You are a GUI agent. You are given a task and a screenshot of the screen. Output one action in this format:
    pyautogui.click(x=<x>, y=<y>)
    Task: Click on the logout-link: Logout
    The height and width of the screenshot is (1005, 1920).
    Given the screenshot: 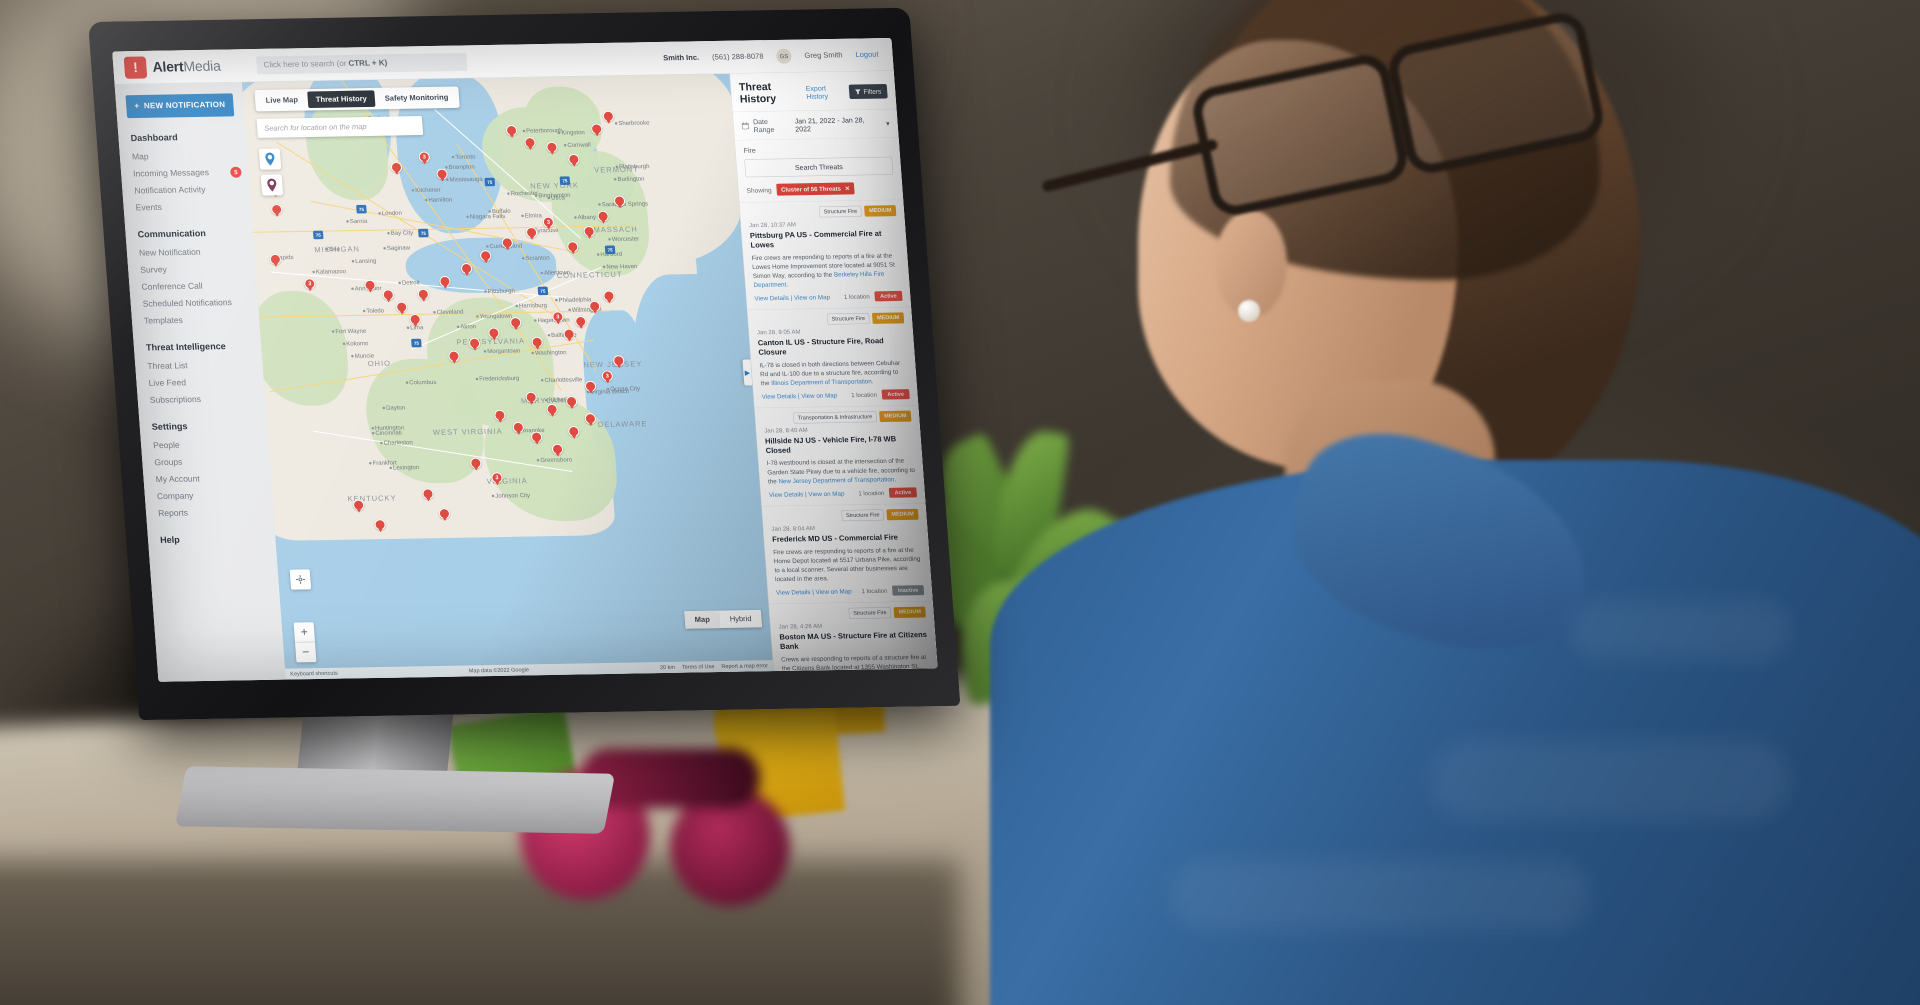 What is the action you would take?
    pyautogui.click(x=867, y=54)
    